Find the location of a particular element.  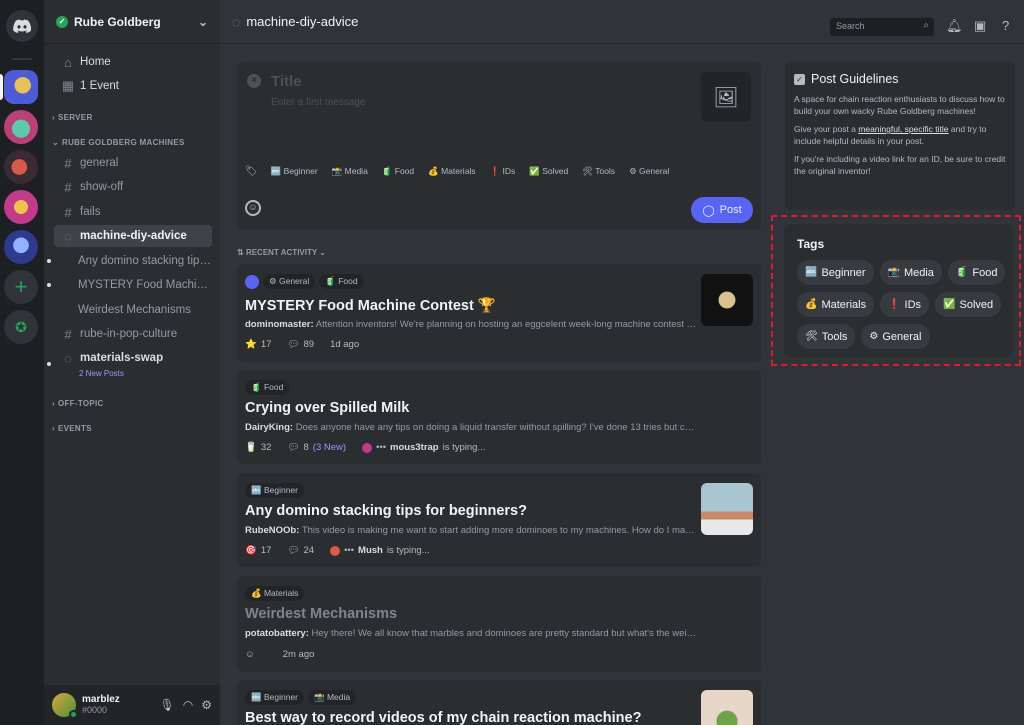

post-button: ◯ Post is located at coordinates (722, 210).